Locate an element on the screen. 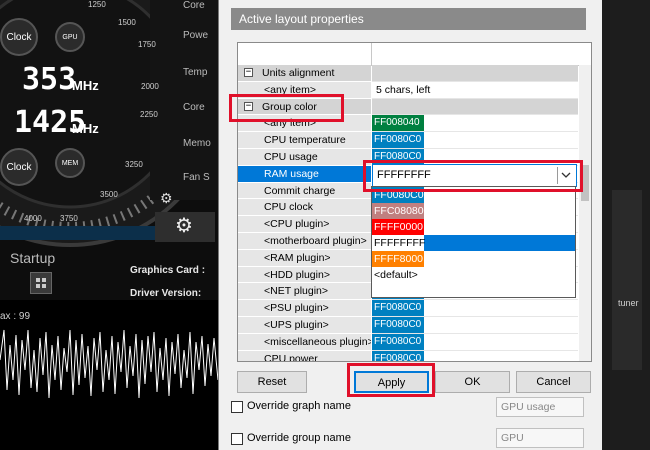  cancel-button: Cancel is located at coordinates (553, 382).